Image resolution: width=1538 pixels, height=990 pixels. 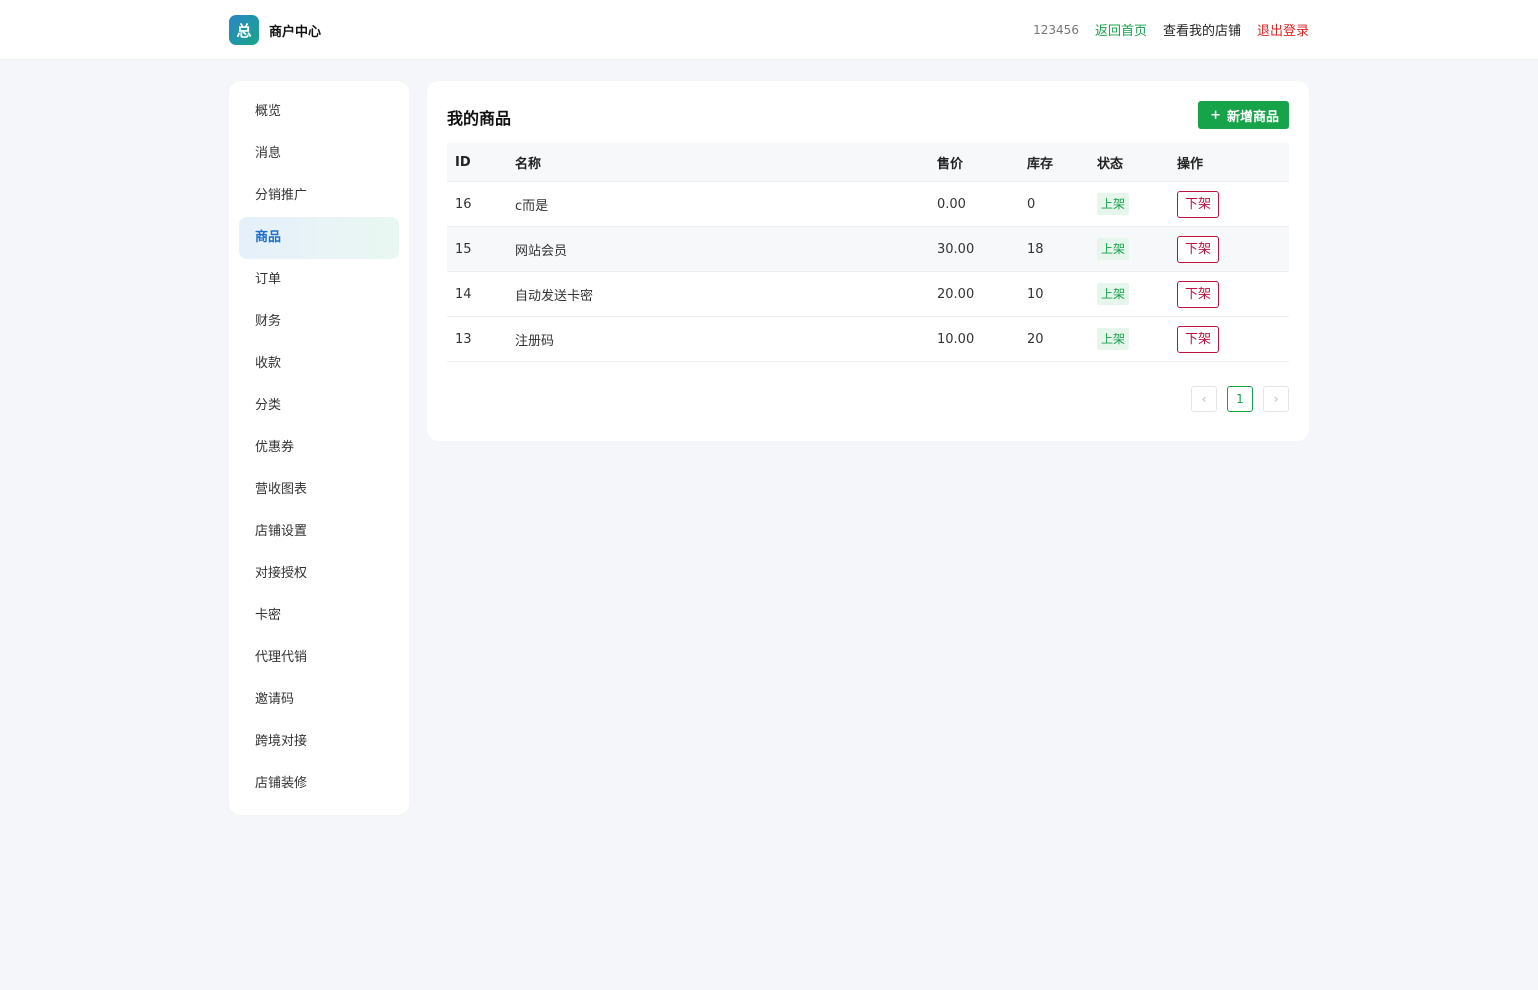 What do you see at coordinates (477, 339) in the screenshot?
I see `cell-id: 13` at bounding box center [477, 339].